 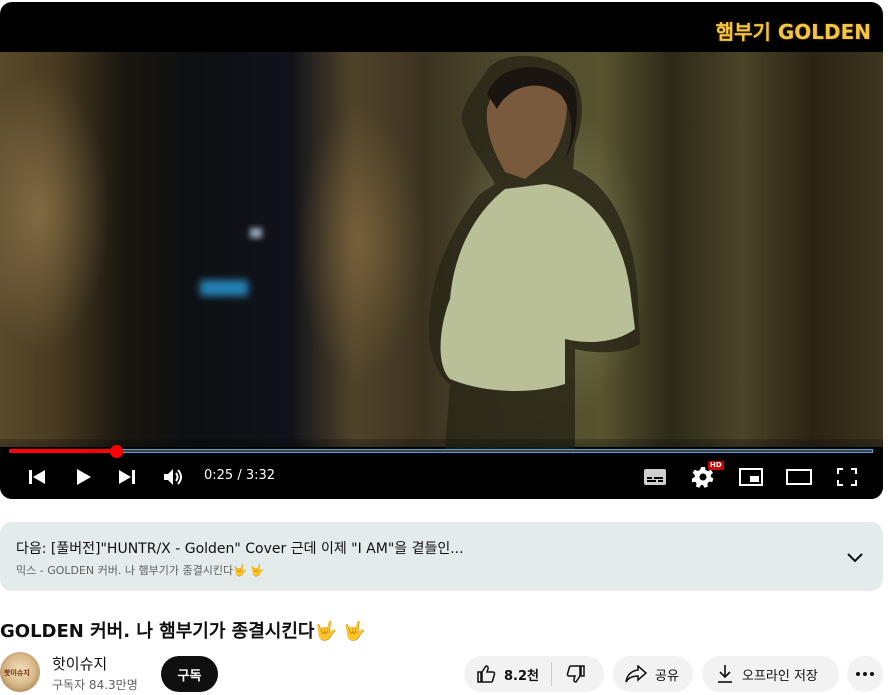 What do you see at coordinates (667, 676) in the screenshot?
I see `share-label: 공유` at bounding box center [667, 676].